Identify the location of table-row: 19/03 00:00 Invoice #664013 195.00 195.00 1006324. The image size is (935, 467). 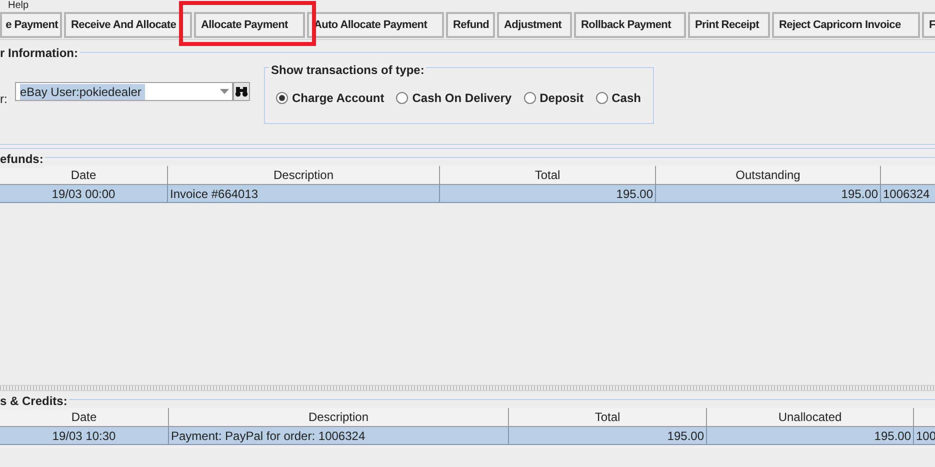
(467, 194).